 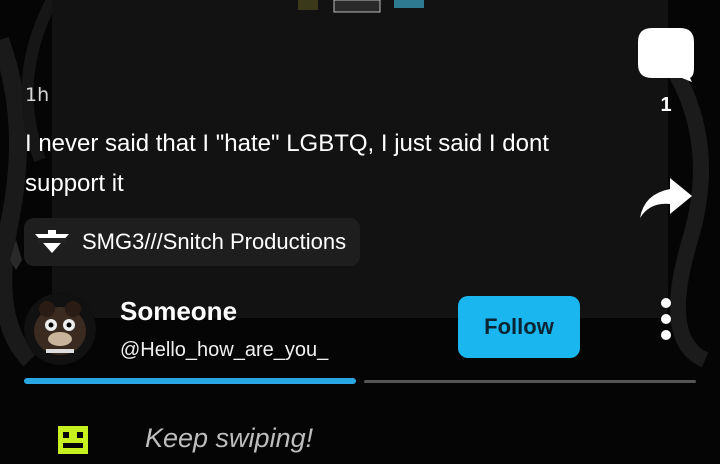 What do you see at coordinates (73, 440) in the screenshot?
I see `swipe-hint-icon` at bounding box center [73, 440].